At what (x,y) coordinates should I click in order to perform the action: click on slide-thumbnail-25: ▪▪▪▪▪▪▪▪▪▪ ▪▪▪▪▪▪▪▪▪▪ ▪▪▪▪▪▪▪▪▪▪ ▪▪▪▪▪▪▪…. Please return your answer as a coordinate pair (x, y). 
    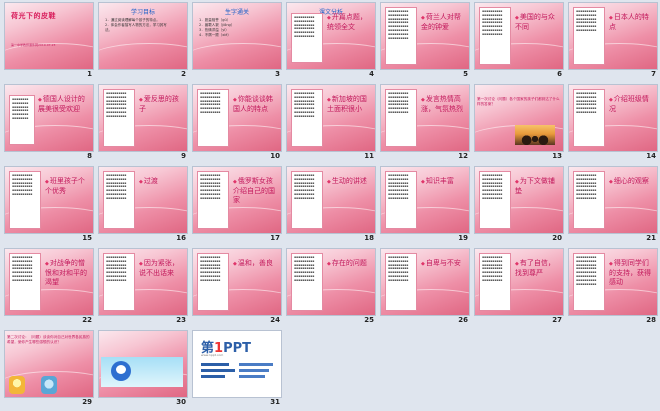
    Looking at the image, I should click on (333, 288).